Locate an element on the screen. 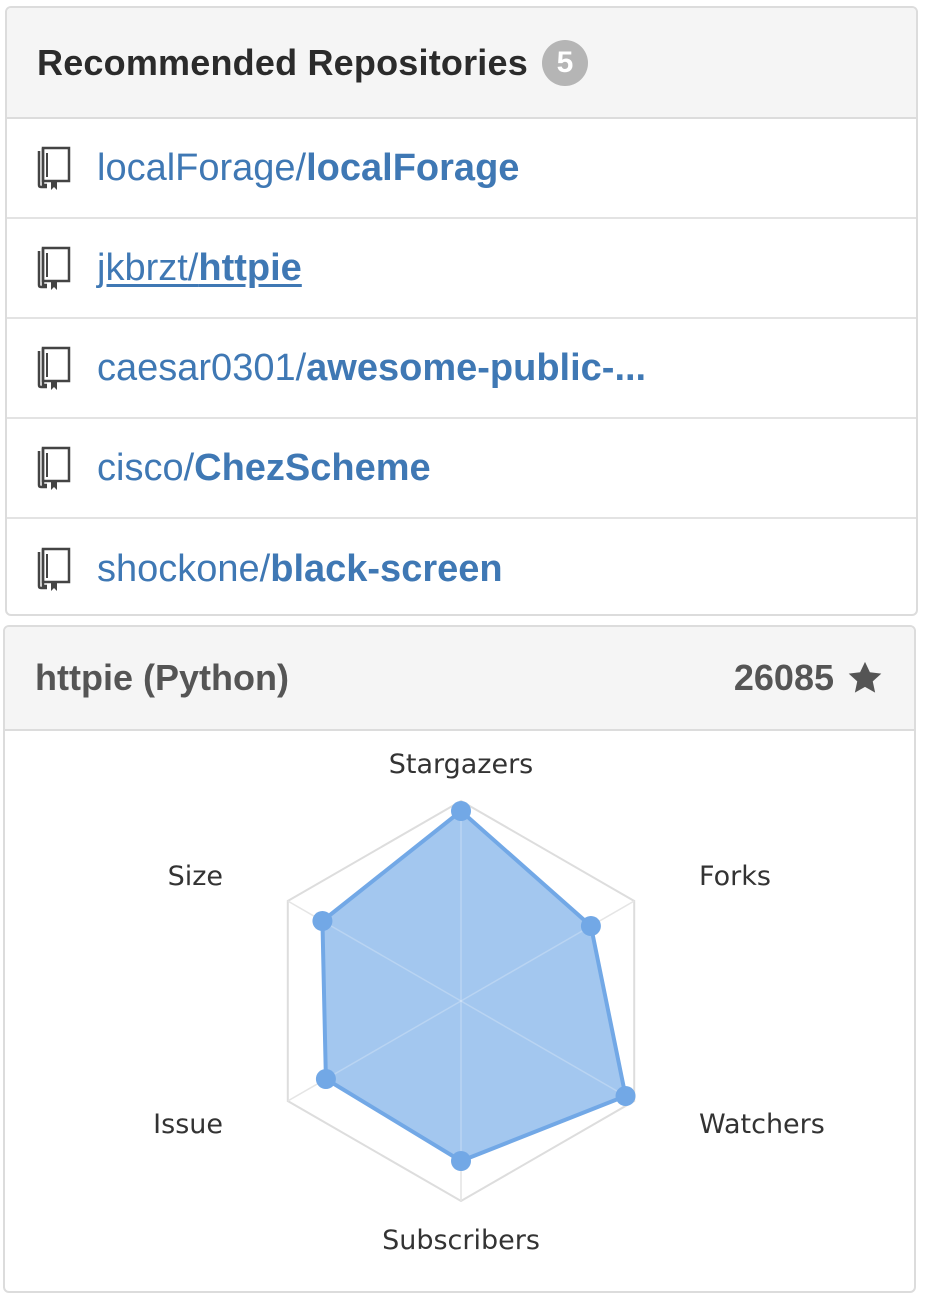  radar-point-forks is located at coordinates (590, 926).